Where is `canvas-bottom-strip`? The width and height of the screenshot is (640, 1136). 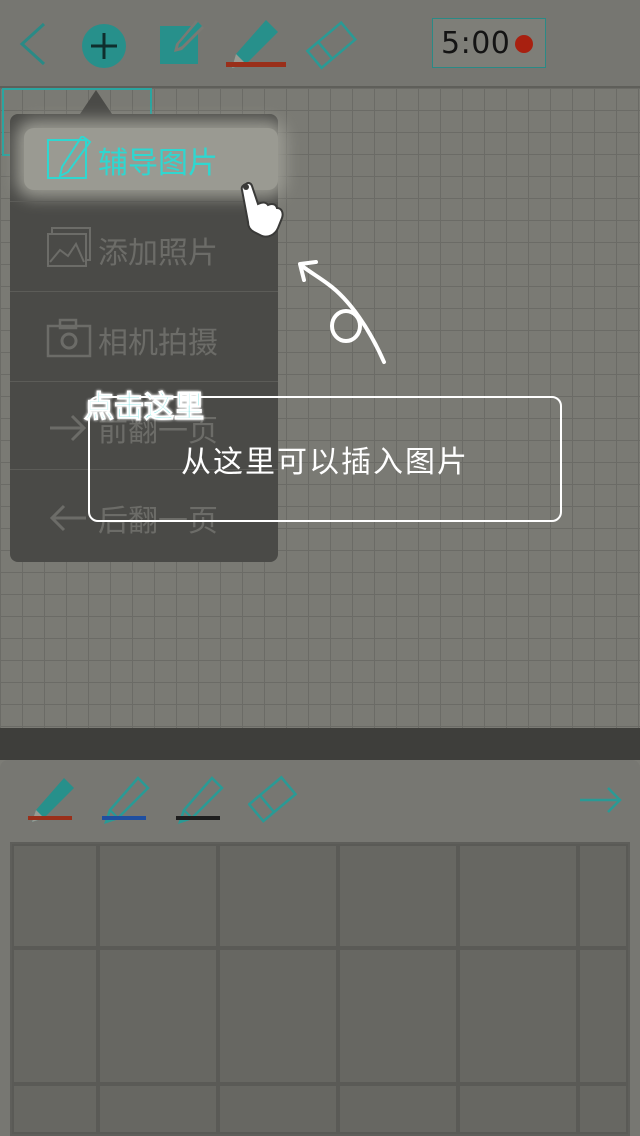
canvas-bottom-strip is located at coordinates (320, 744).